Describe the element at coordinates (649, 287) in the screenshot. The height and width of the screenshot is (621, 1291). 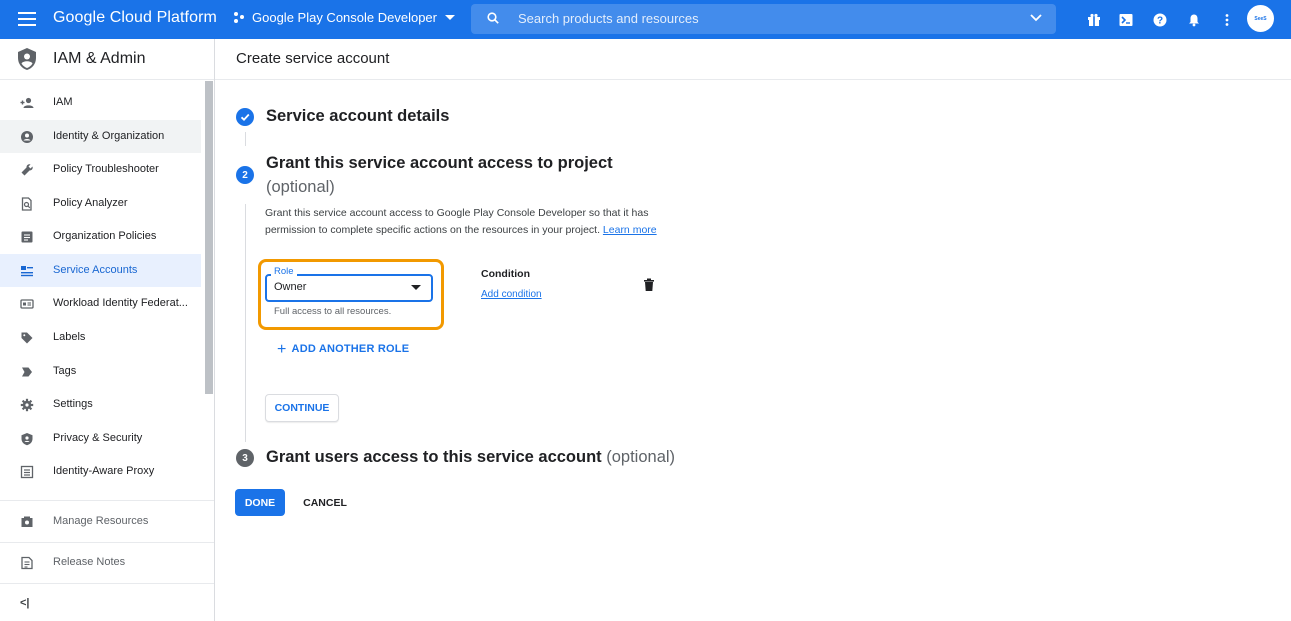
I see `delete-role-icon` at that location.